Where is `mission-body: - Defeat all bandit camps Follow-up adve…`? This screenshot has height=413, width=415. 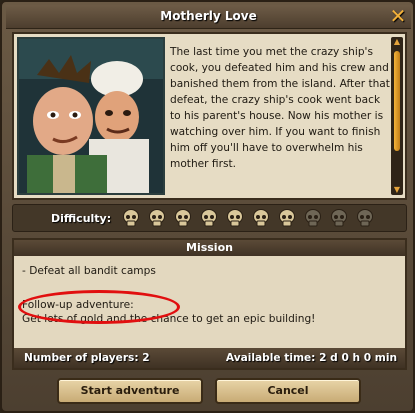
mission-body: - Defeat all bandit camps Follow-up adve… is located at coordinates (207, 294).